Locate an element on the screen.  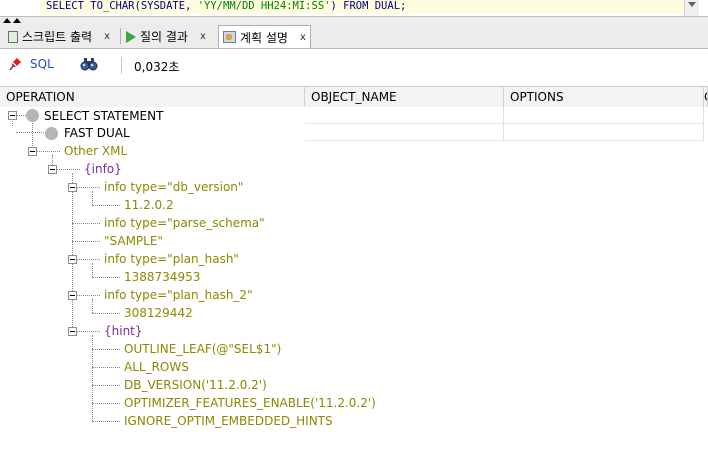
tree-node-info: {info} is located at coordinates (103, 169).